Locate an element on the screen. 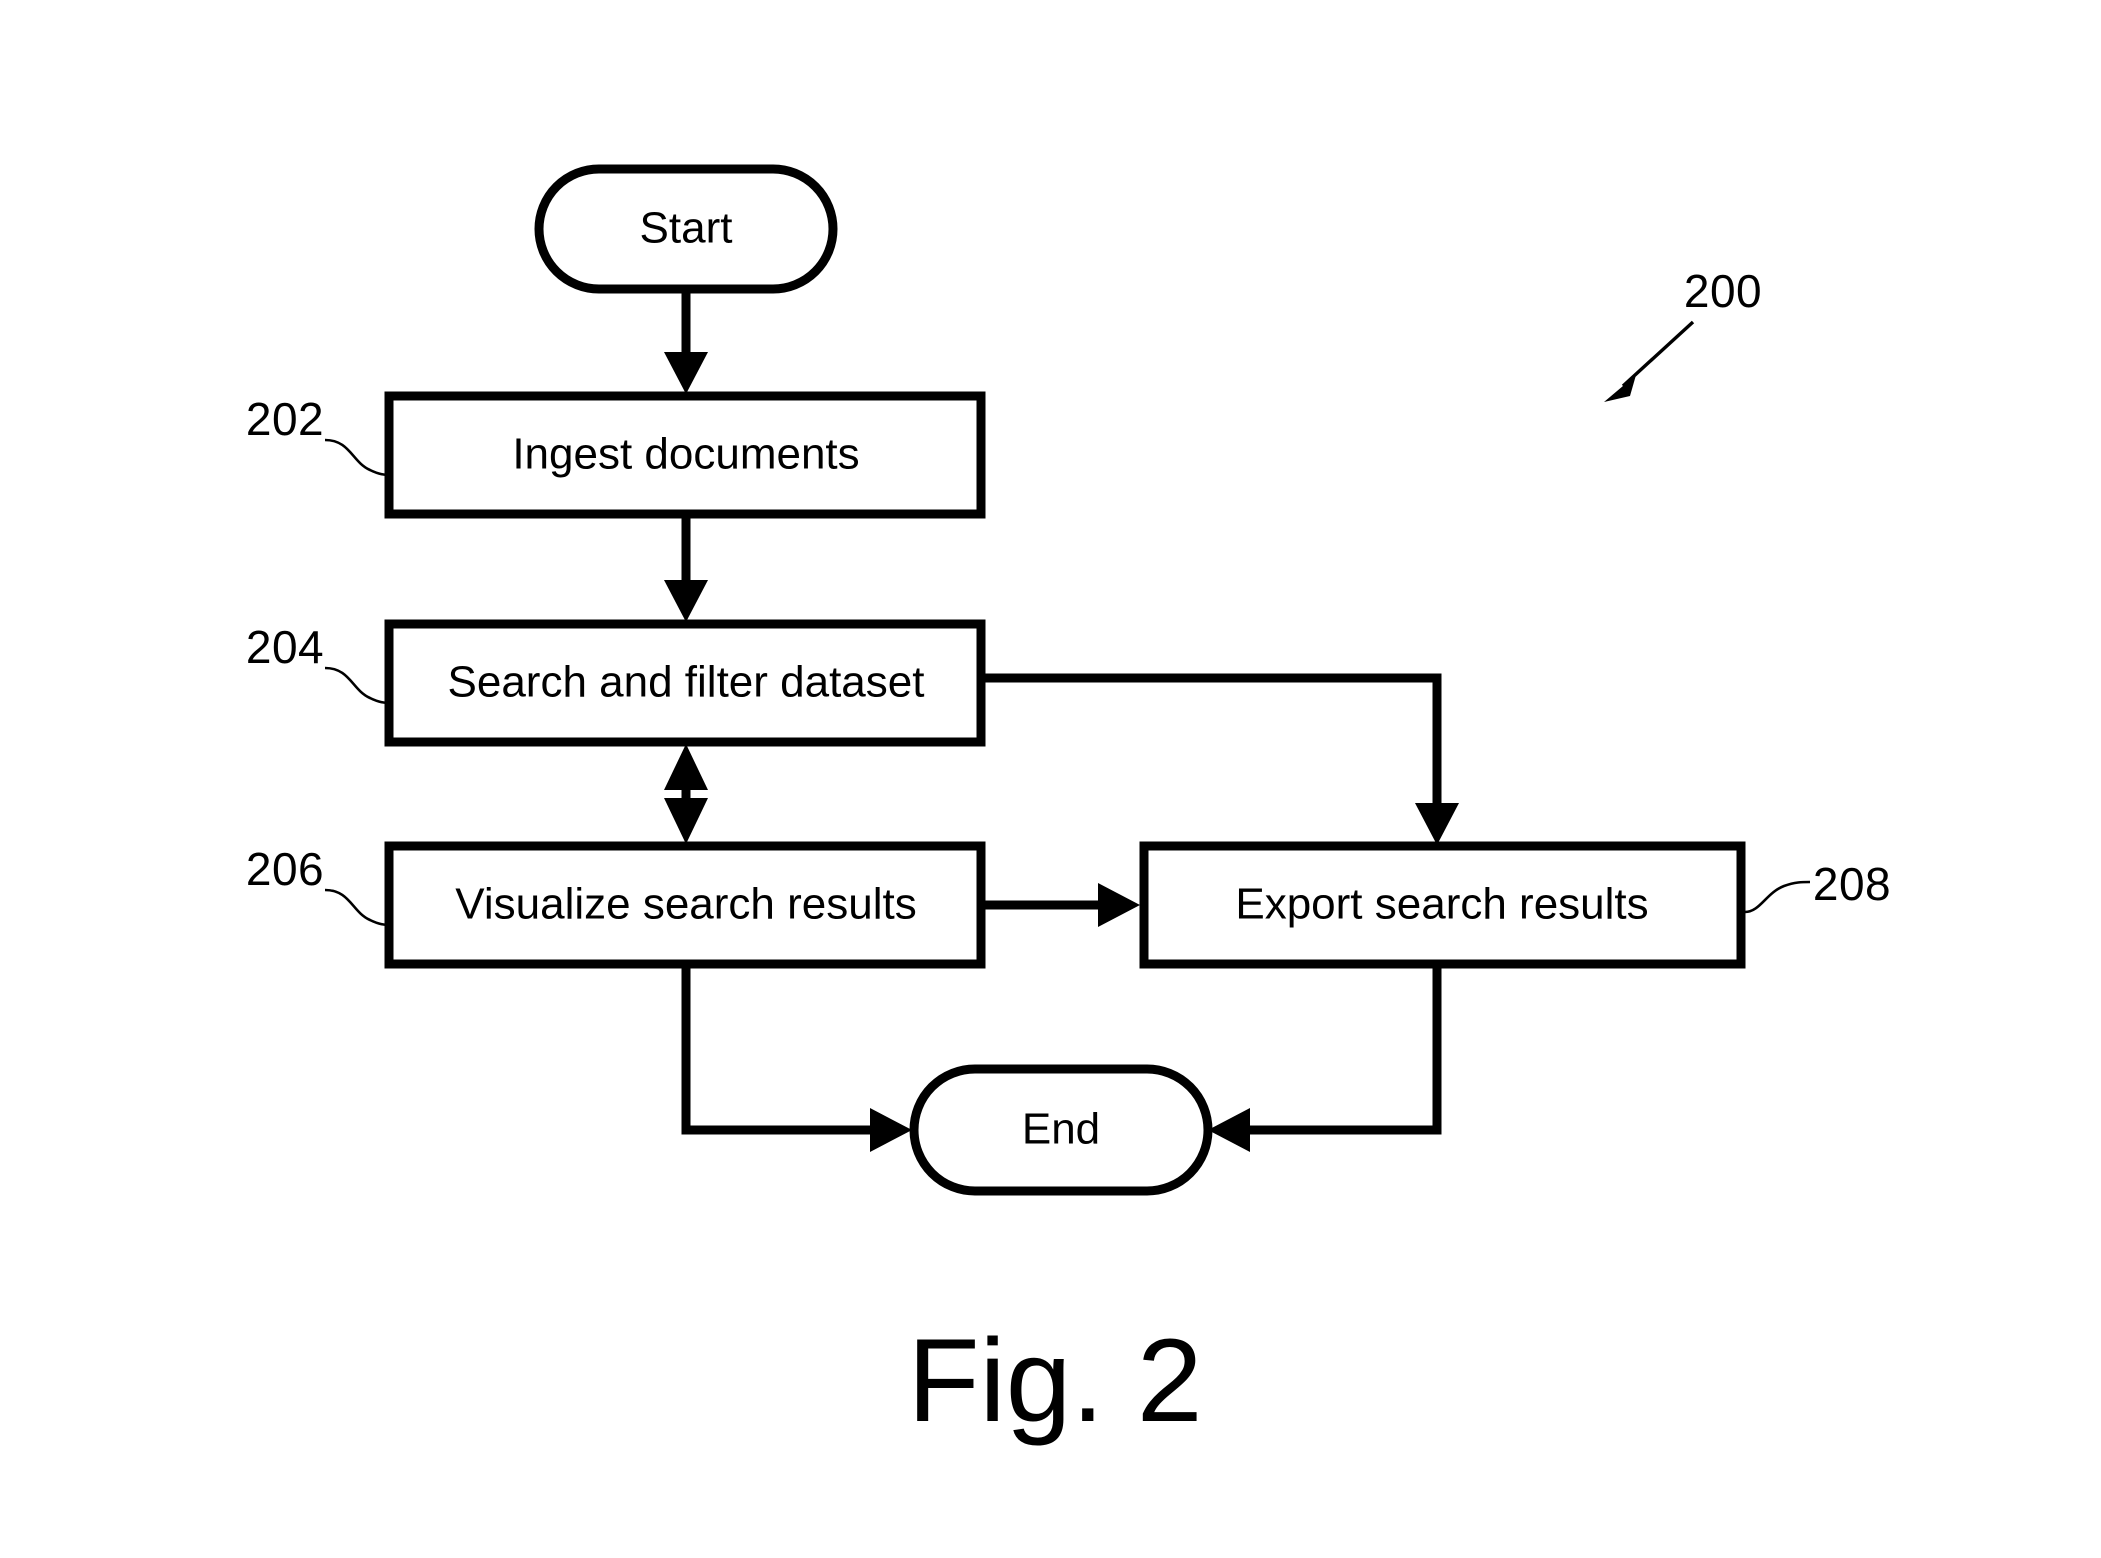 Image resolution: width=2101 pixels, height=1558 pixels. arrowhead-right-206-end is located at coordinates (891, 1130).